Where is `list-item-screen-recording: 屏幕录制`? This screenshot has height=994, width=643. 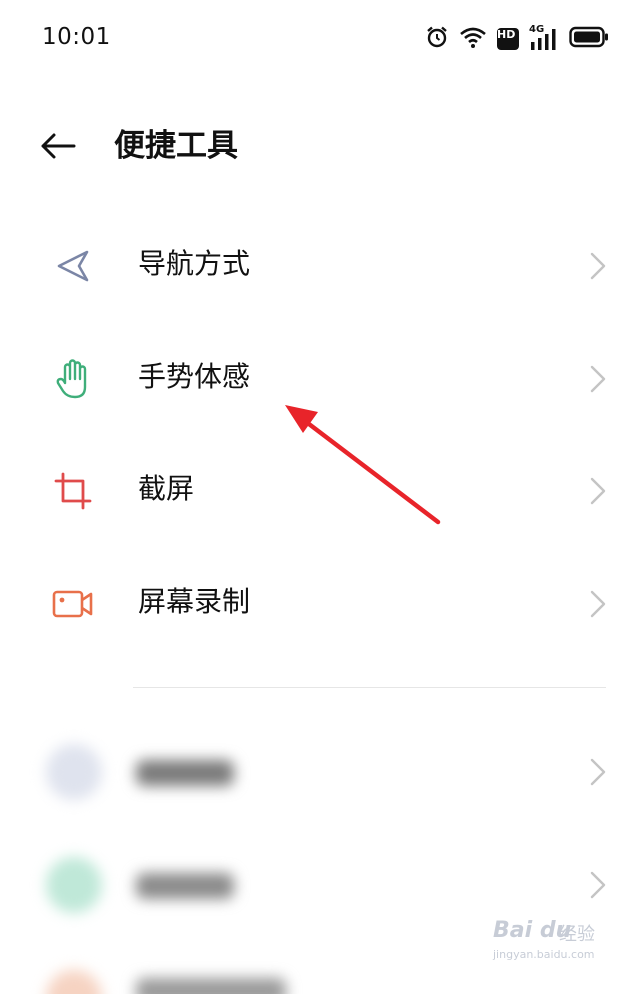
list-item-screen-recording: 屏幕录制 is located at coordinates (321, 604).